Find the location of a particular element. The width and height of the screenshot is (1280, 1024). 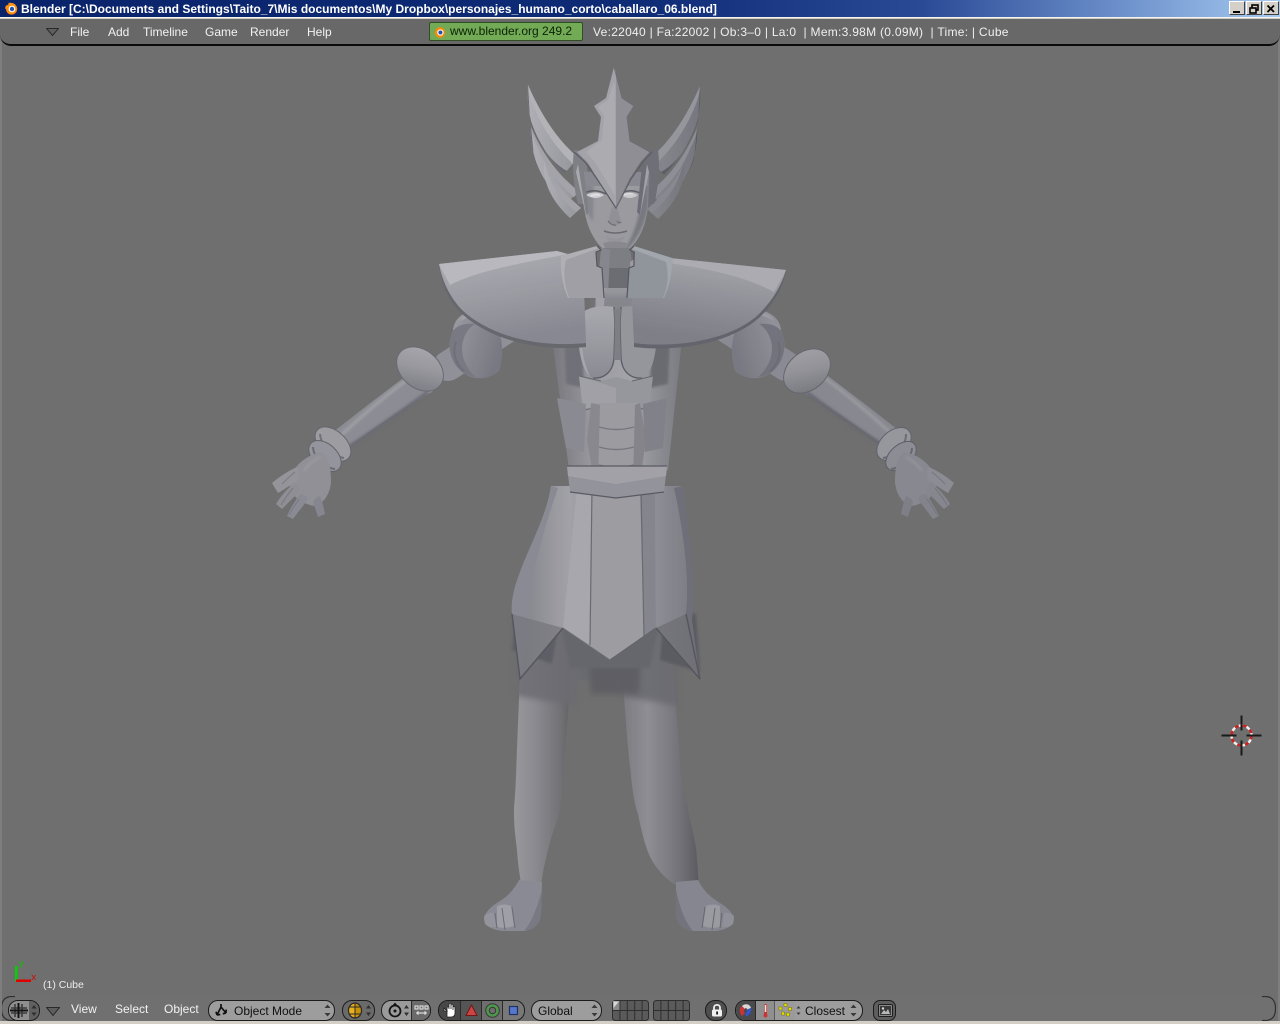

svg-text: y is located at coordinates (22, 964).